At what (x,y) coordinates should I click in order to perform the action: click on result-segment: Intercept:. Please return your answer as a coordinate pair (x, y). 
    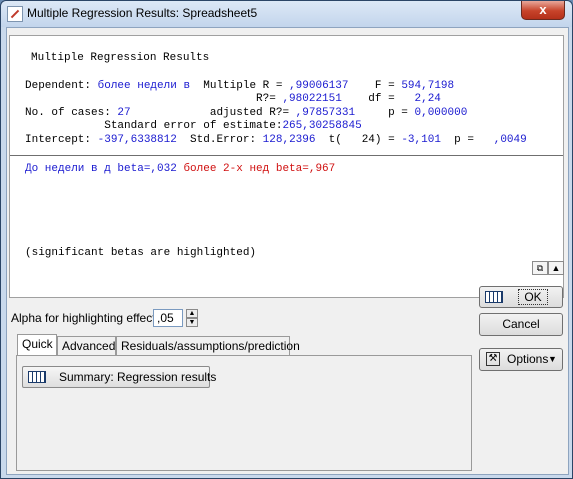
    Looking at the image, I should click on (61, 140).